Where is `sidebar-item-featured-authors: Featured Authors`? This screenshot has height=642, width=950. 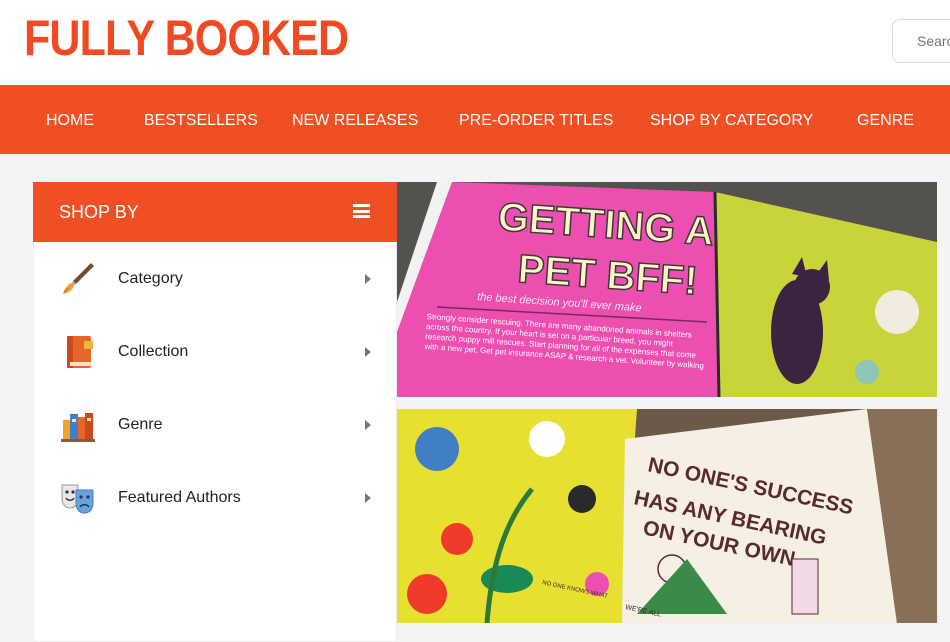
sidebar-item-featured-authors: Featured Authors is located at coordinates (215, 498).